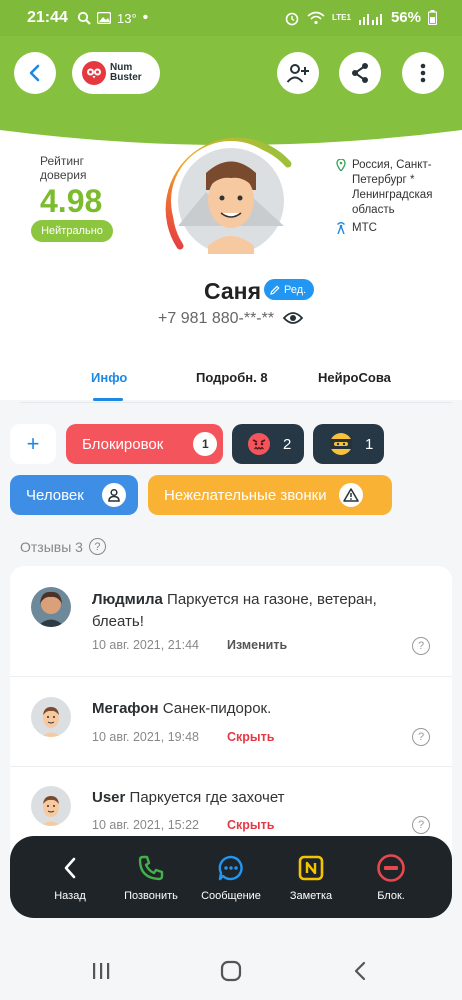 The height and width of the screenshot is (1000, 462). Describe the element at coordinates (316, 17) in the screenshot. I see `wifi-icon` at that location.